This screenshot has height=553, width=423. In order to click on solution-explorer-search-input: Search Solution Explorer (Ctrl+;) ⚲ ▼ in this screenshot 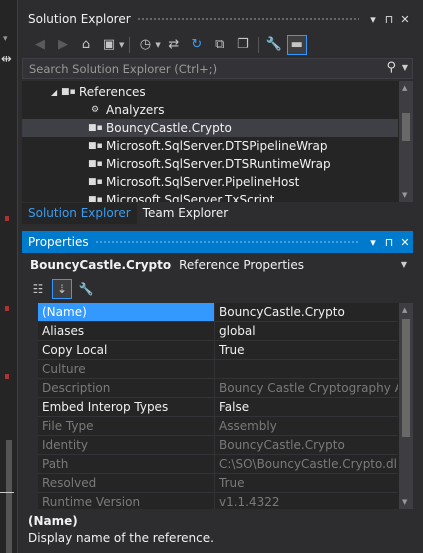, I will do `click(217, 68)`.